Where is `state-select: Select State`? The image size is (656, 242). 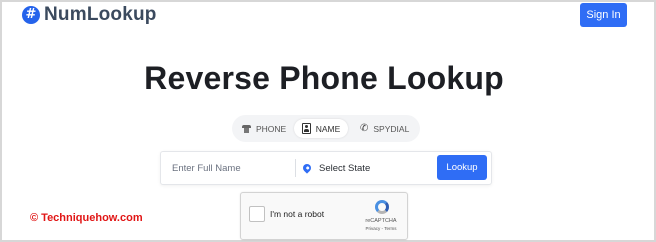 state-select: Select State is located at coordinates (336, 168).